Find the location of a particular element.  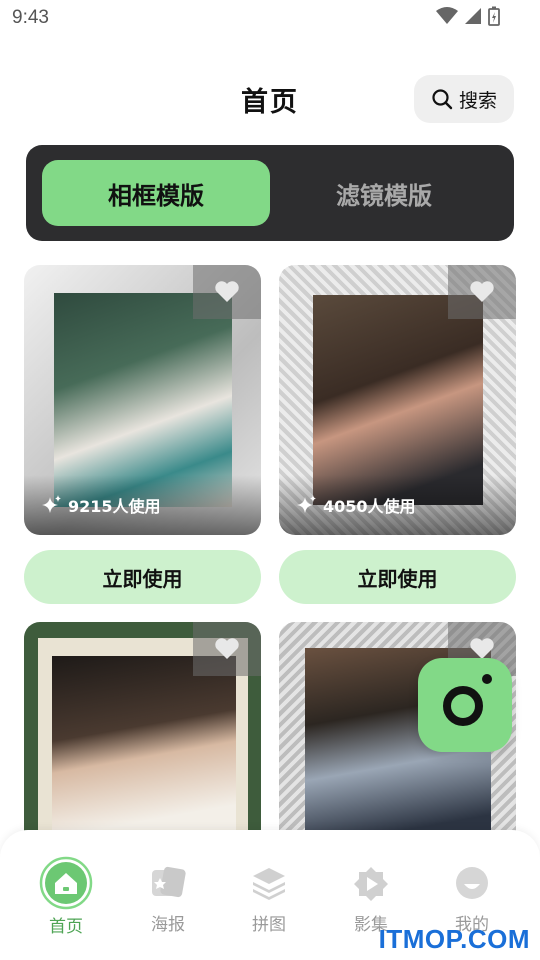

profile-icon is located at coordinates (472, 883).